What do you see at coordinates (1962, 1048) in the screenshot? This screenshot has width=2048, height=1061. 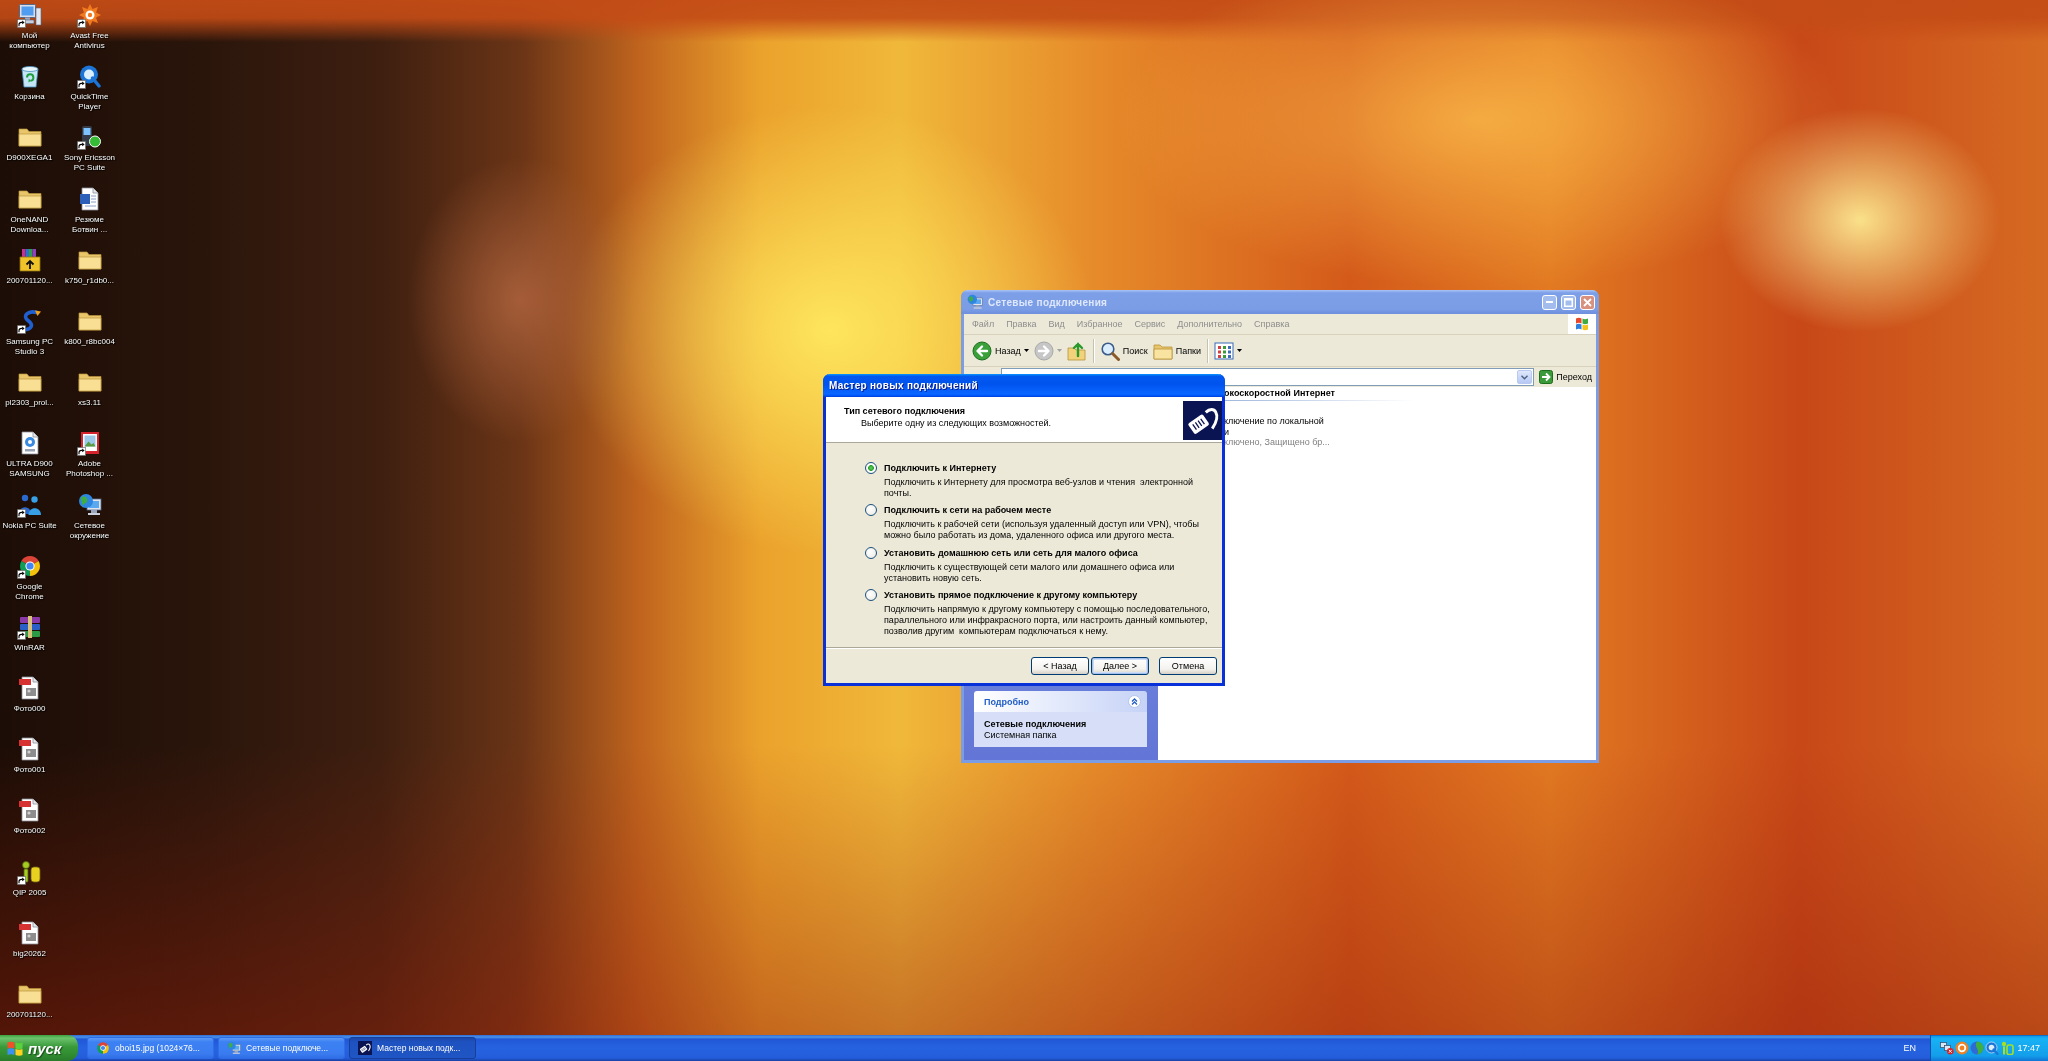 I see `ring-logo-icon` at bounding box center [1962, 1048].